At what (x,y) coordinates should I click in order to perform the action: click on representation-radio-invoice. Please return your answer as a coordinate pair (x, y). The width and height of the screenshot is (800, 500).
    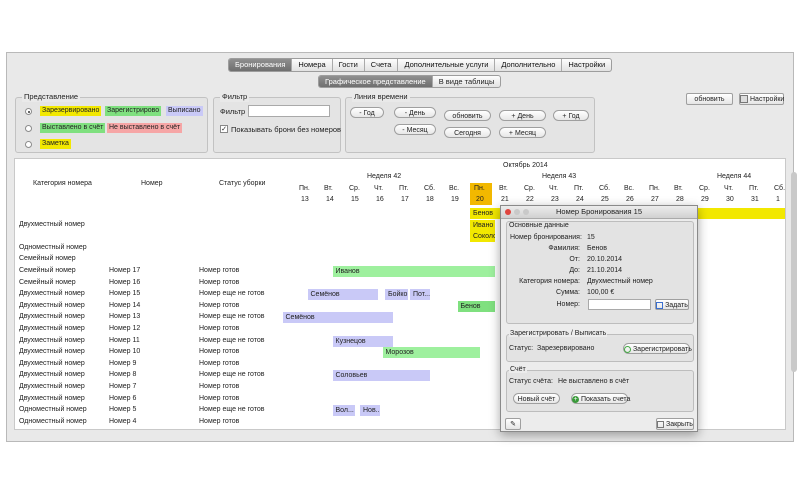
    Looking at the image, I should click on (28, 128).